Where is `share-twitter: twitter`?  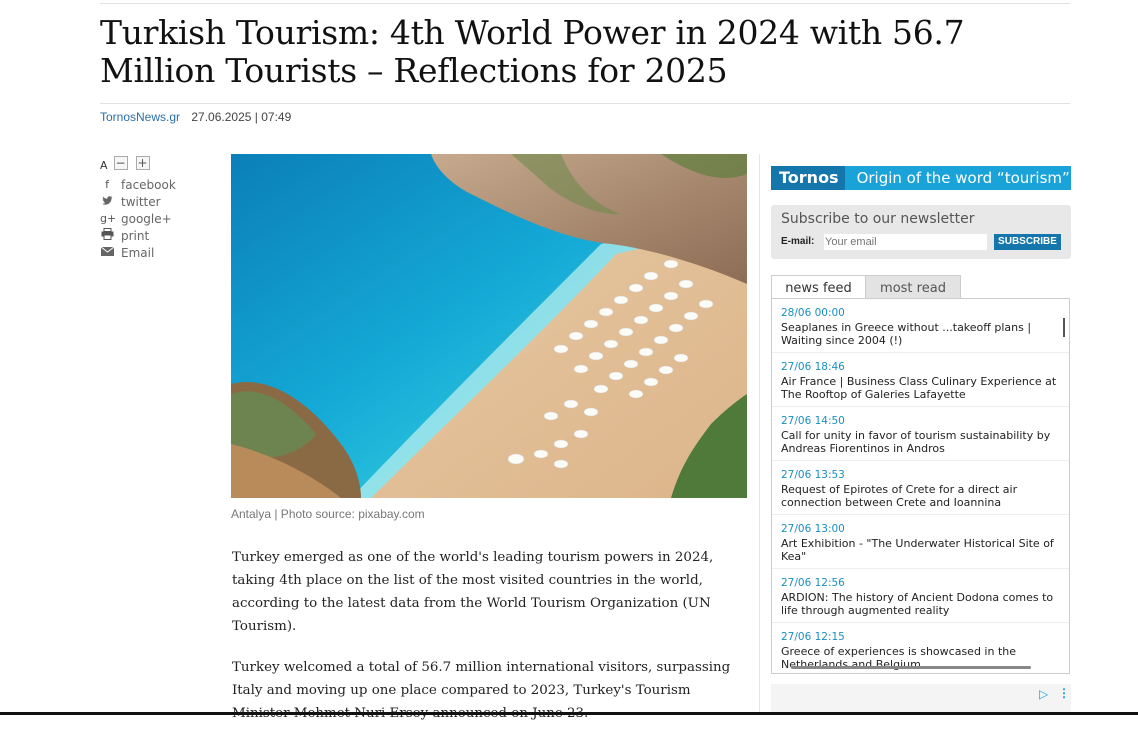 share-twitter: twitter is located at coordinates (155, 201).